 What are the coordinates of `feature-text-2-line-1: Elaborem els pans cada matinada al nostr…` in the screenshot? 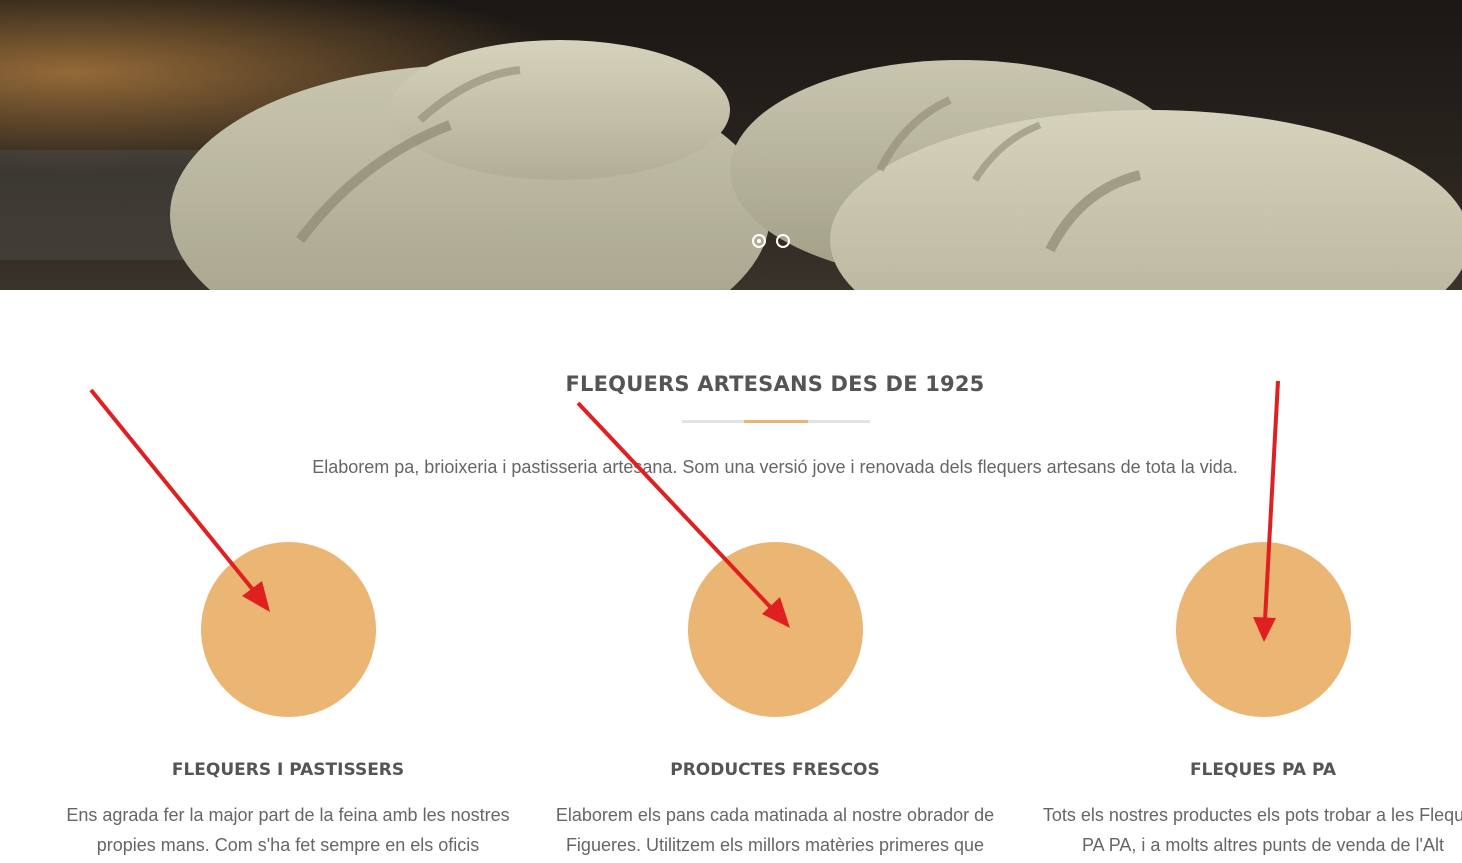 It's located at (775, 815).